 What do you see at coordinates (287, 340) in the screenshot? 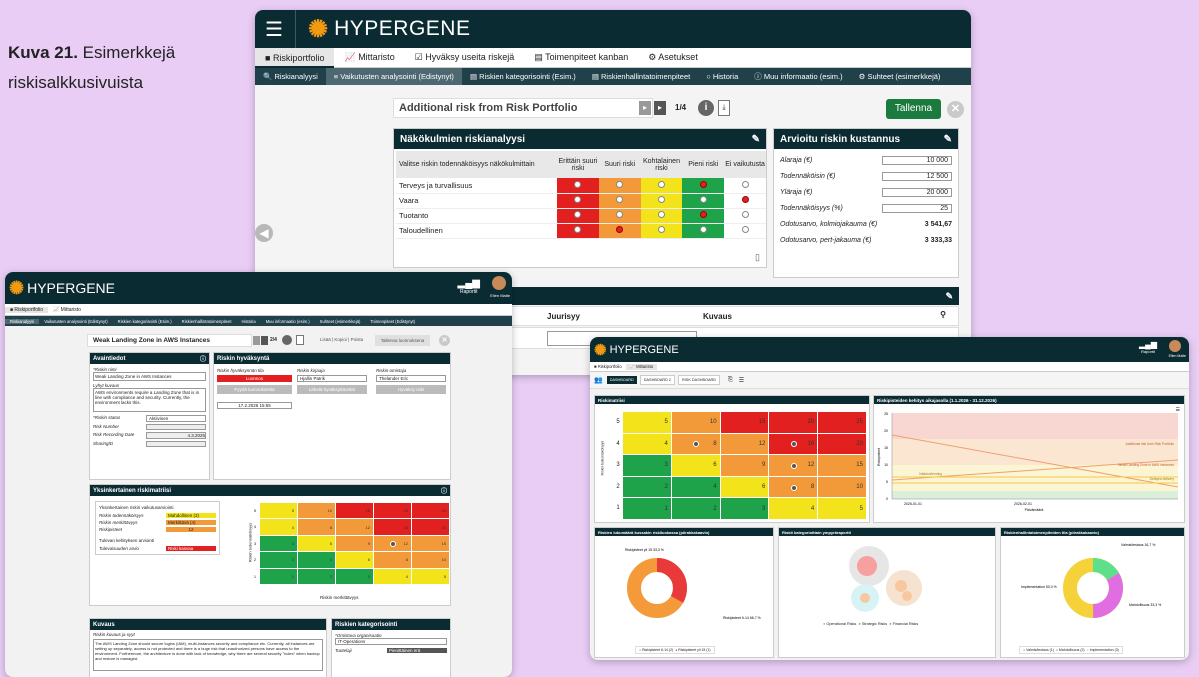
I see `info-icon` at bounding box center [287, 340].